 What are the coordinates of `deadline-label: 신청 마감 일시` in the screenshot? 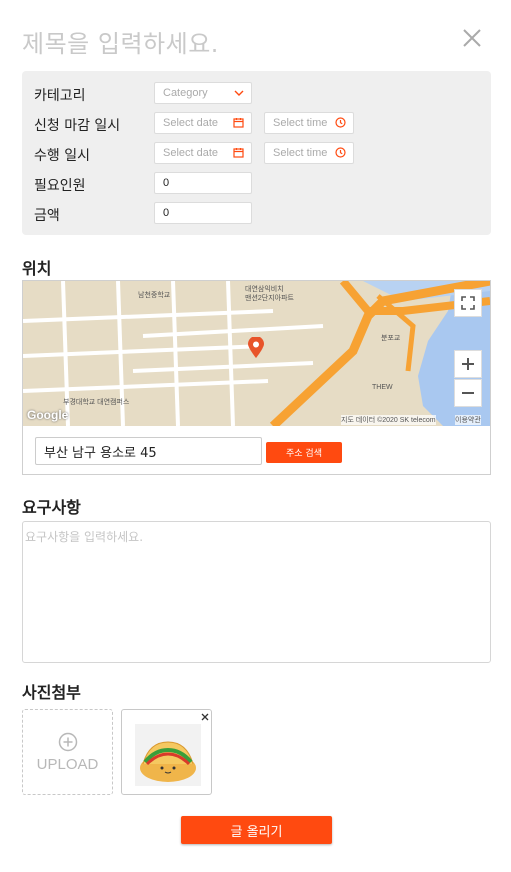 It's located at (77, 126).